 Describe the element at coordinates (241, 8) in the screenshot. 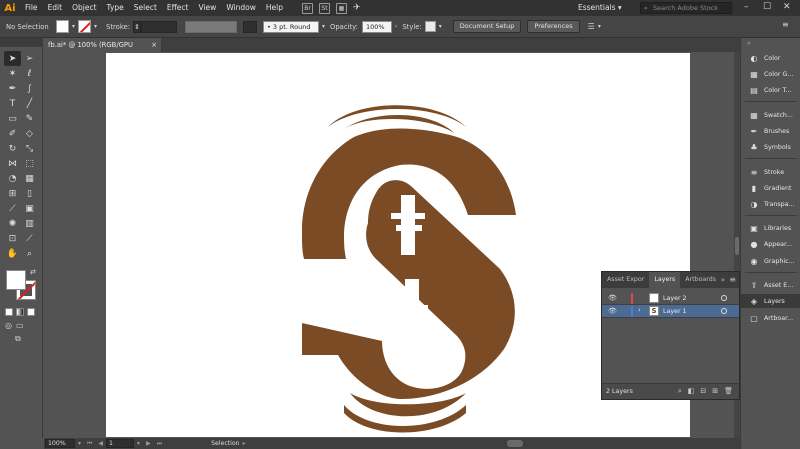

I see `menu-window: Window` at that location.